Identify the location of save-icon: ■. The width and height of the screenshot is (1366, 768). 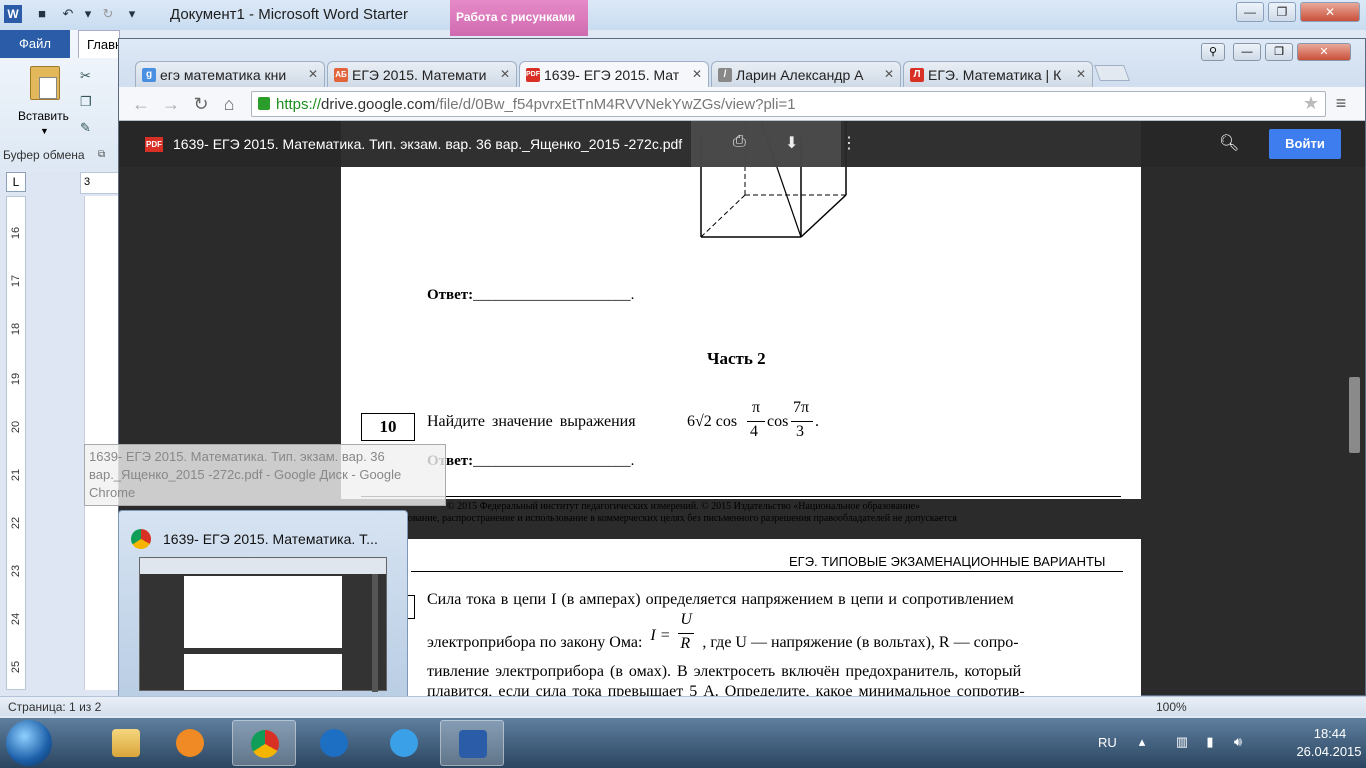
(42, 14).